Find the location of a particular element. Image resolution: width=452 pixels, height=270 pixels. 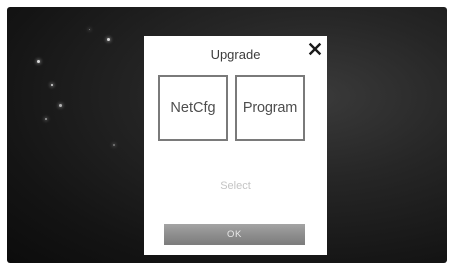

option-program-label: Program is located at coordinates (270, 108).